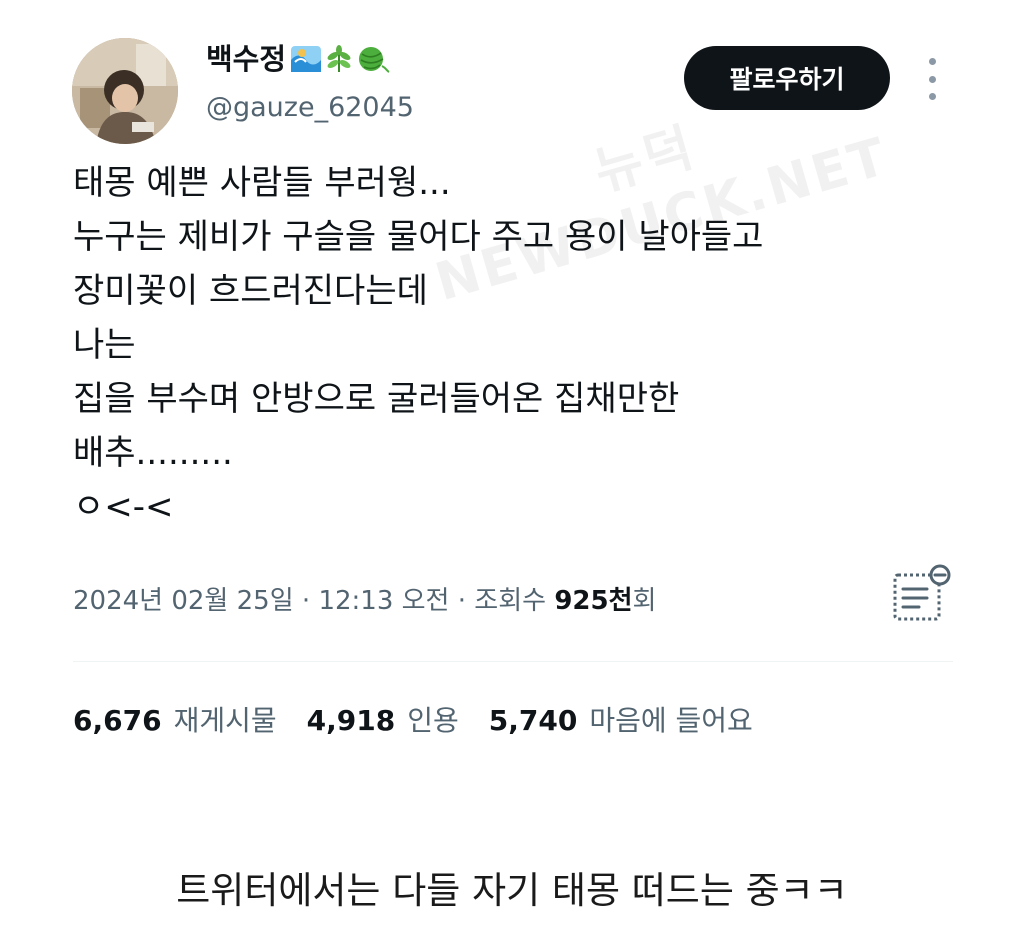  Describe the element at coordinates (533, 720) in the screenshot. I see `likes-count: 5,740` at that location.